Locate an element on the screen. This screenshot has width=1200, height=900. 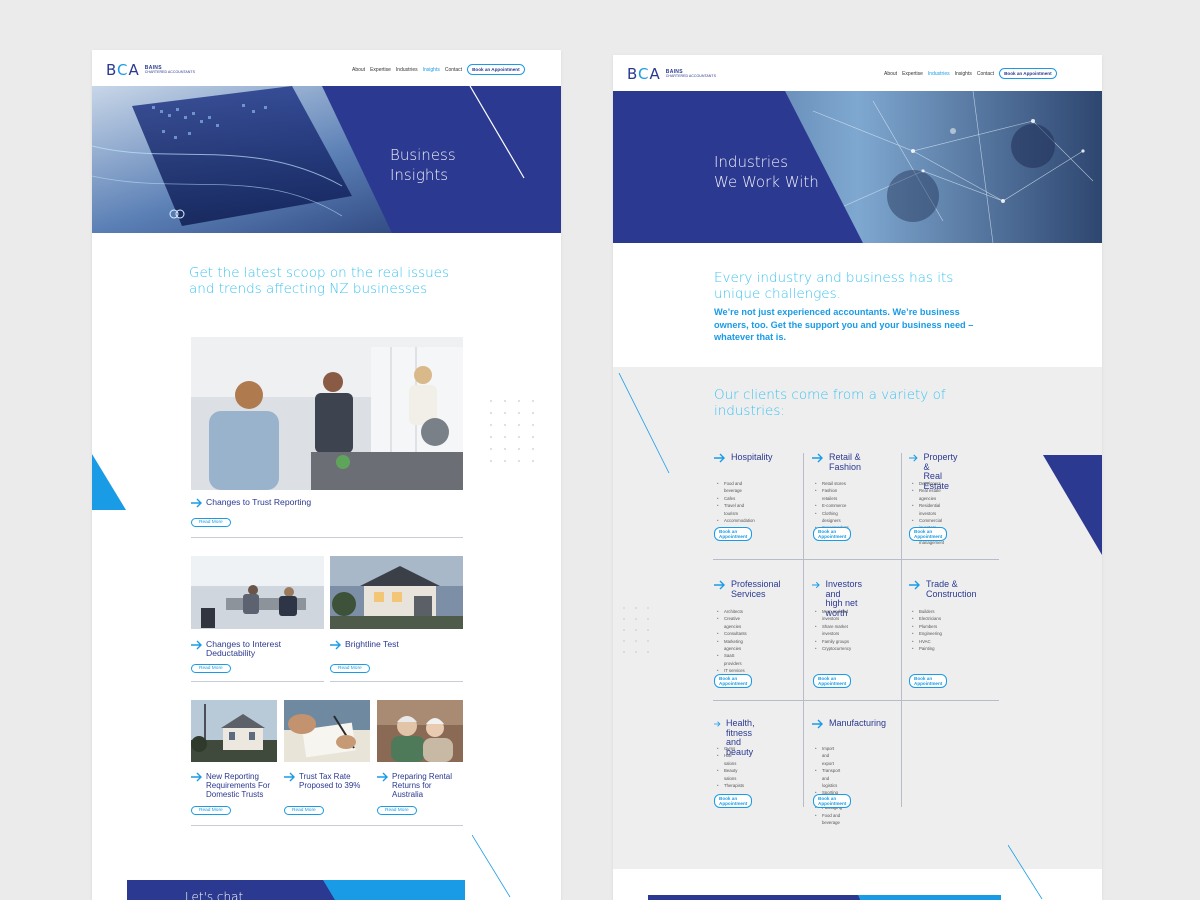
decor-triangle is located at coordinates (109, 482).